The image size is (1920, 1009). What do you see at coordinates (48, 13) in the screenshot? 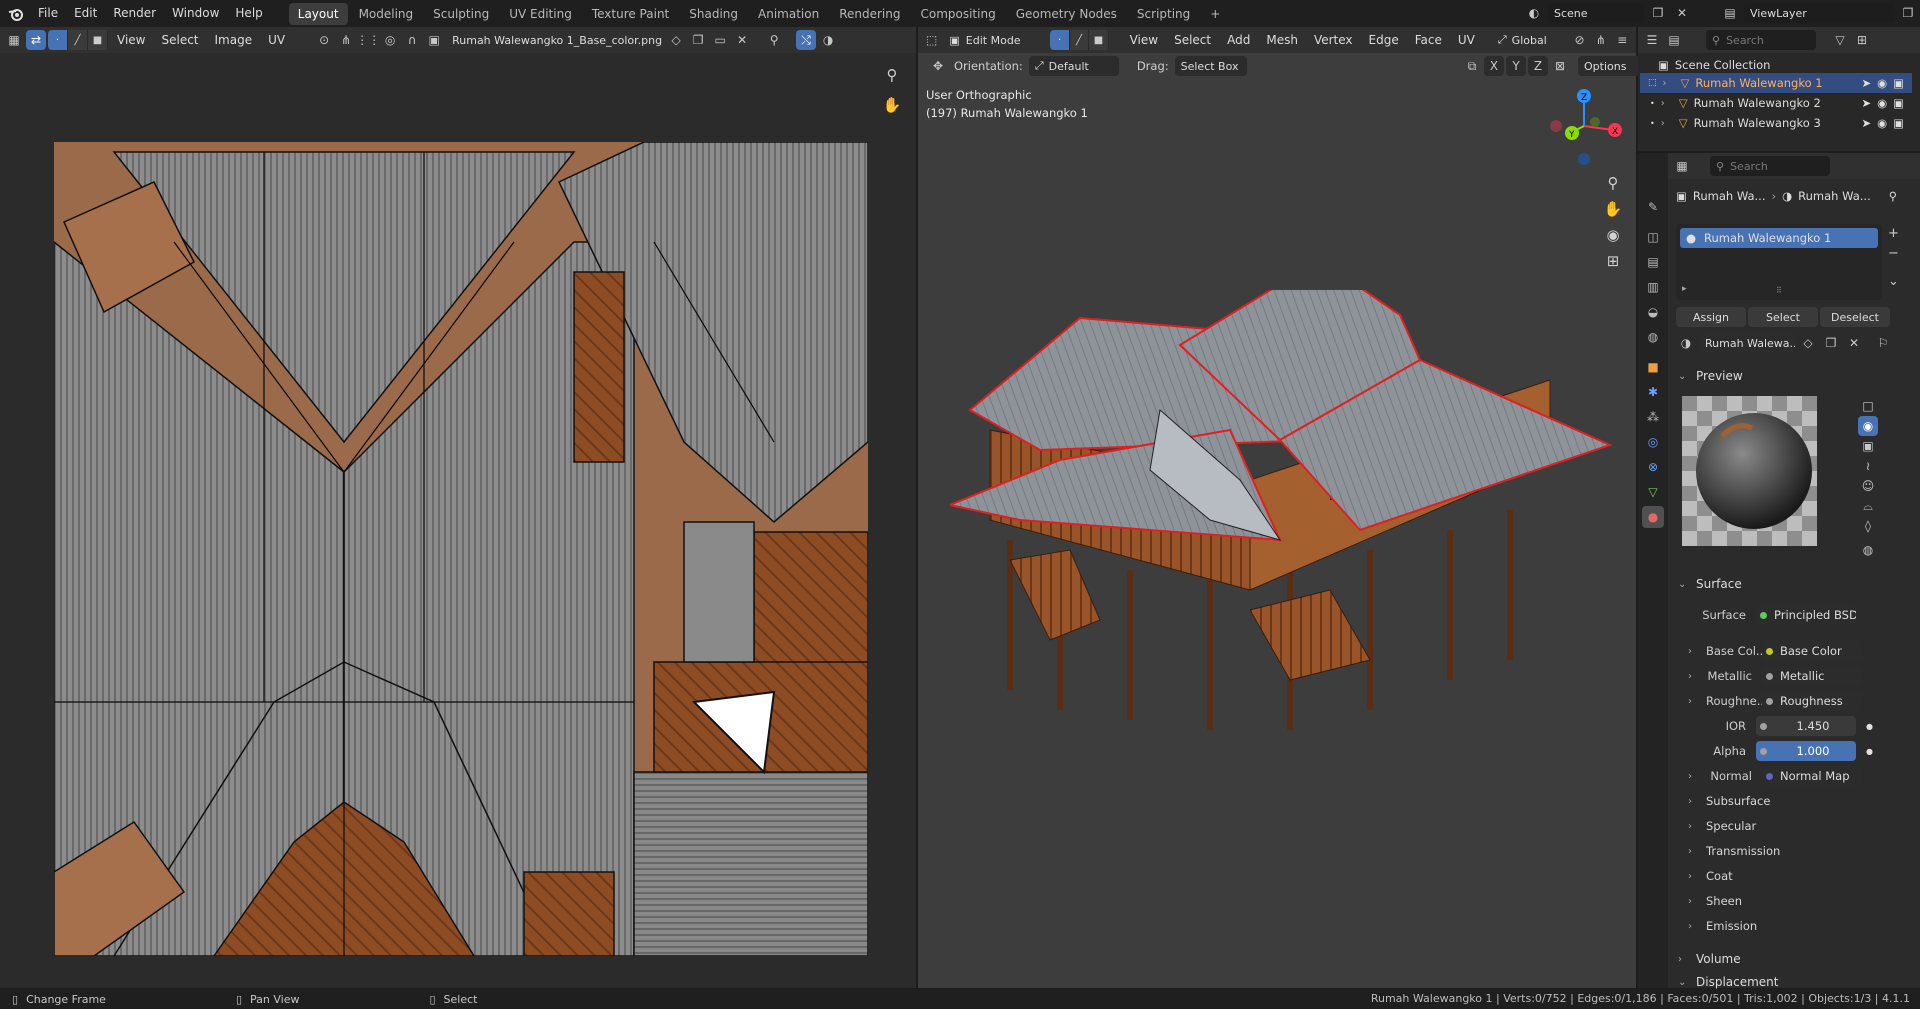
I see `menu-file: File` at bounding box center [48, 13].